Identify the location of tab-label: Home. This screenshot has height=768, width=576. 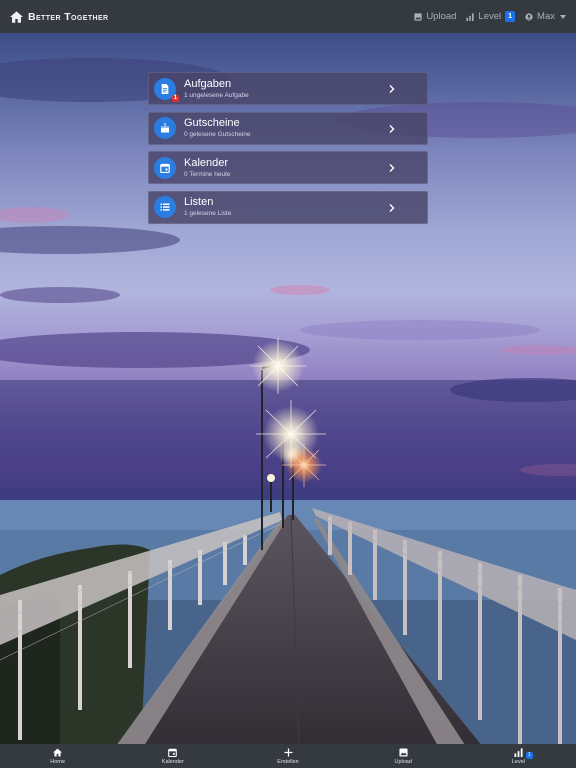
(57, 761).